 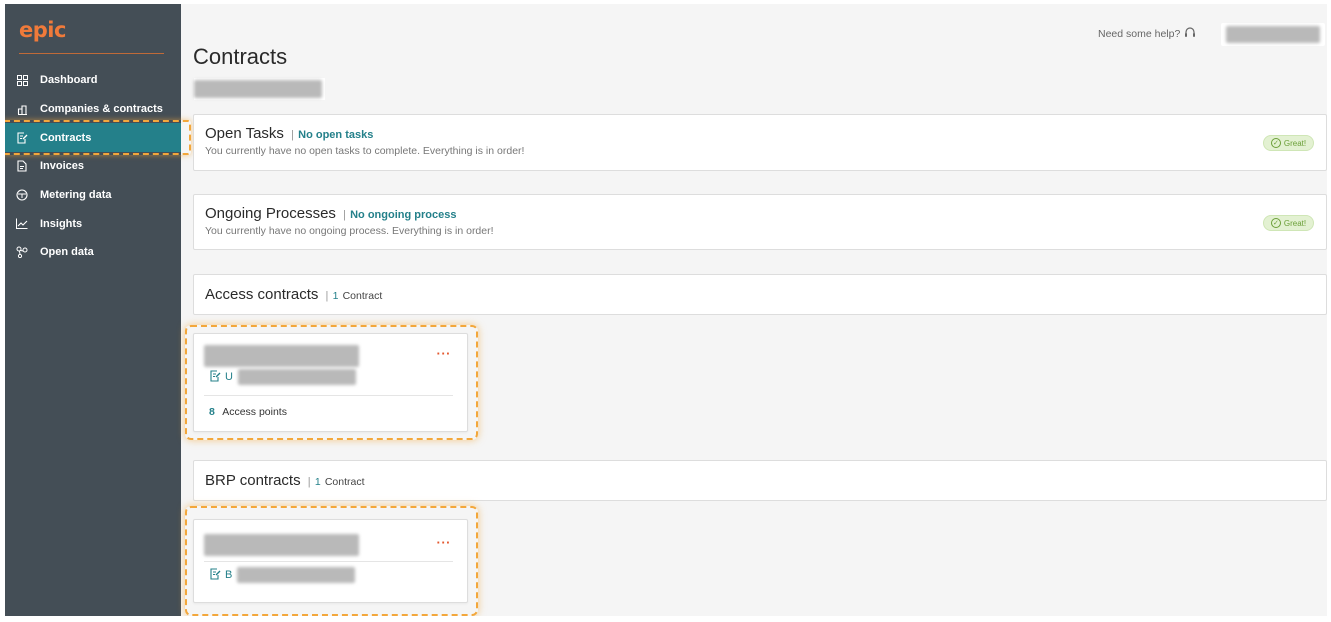 I want to click on brp-contracts-header: BRP contracts | 1 Contract, so click(x=760, y=480).